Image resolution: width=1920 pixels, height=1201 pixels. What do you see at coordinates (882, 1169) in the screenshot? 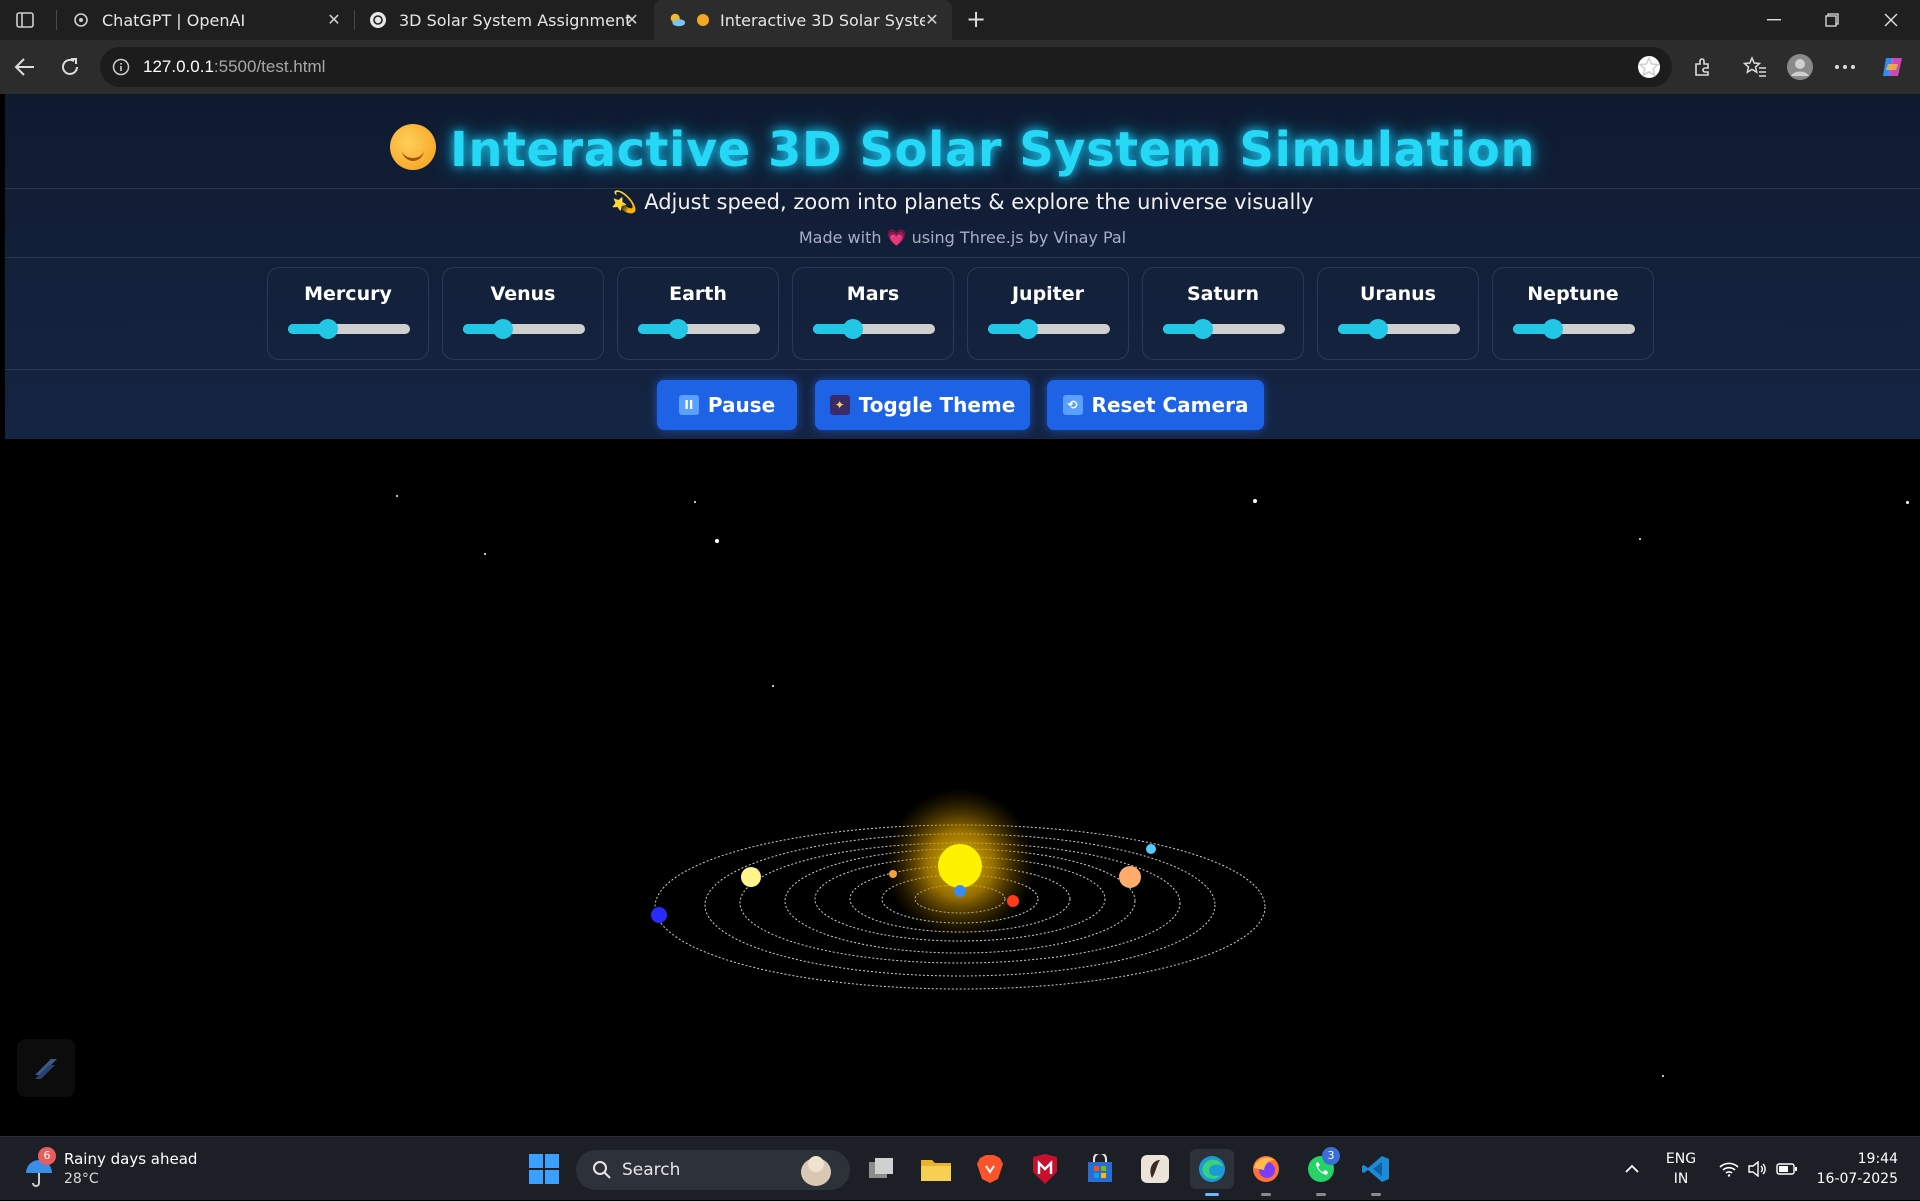
I see `task-view-icon` at bounding box center [882, 1169].